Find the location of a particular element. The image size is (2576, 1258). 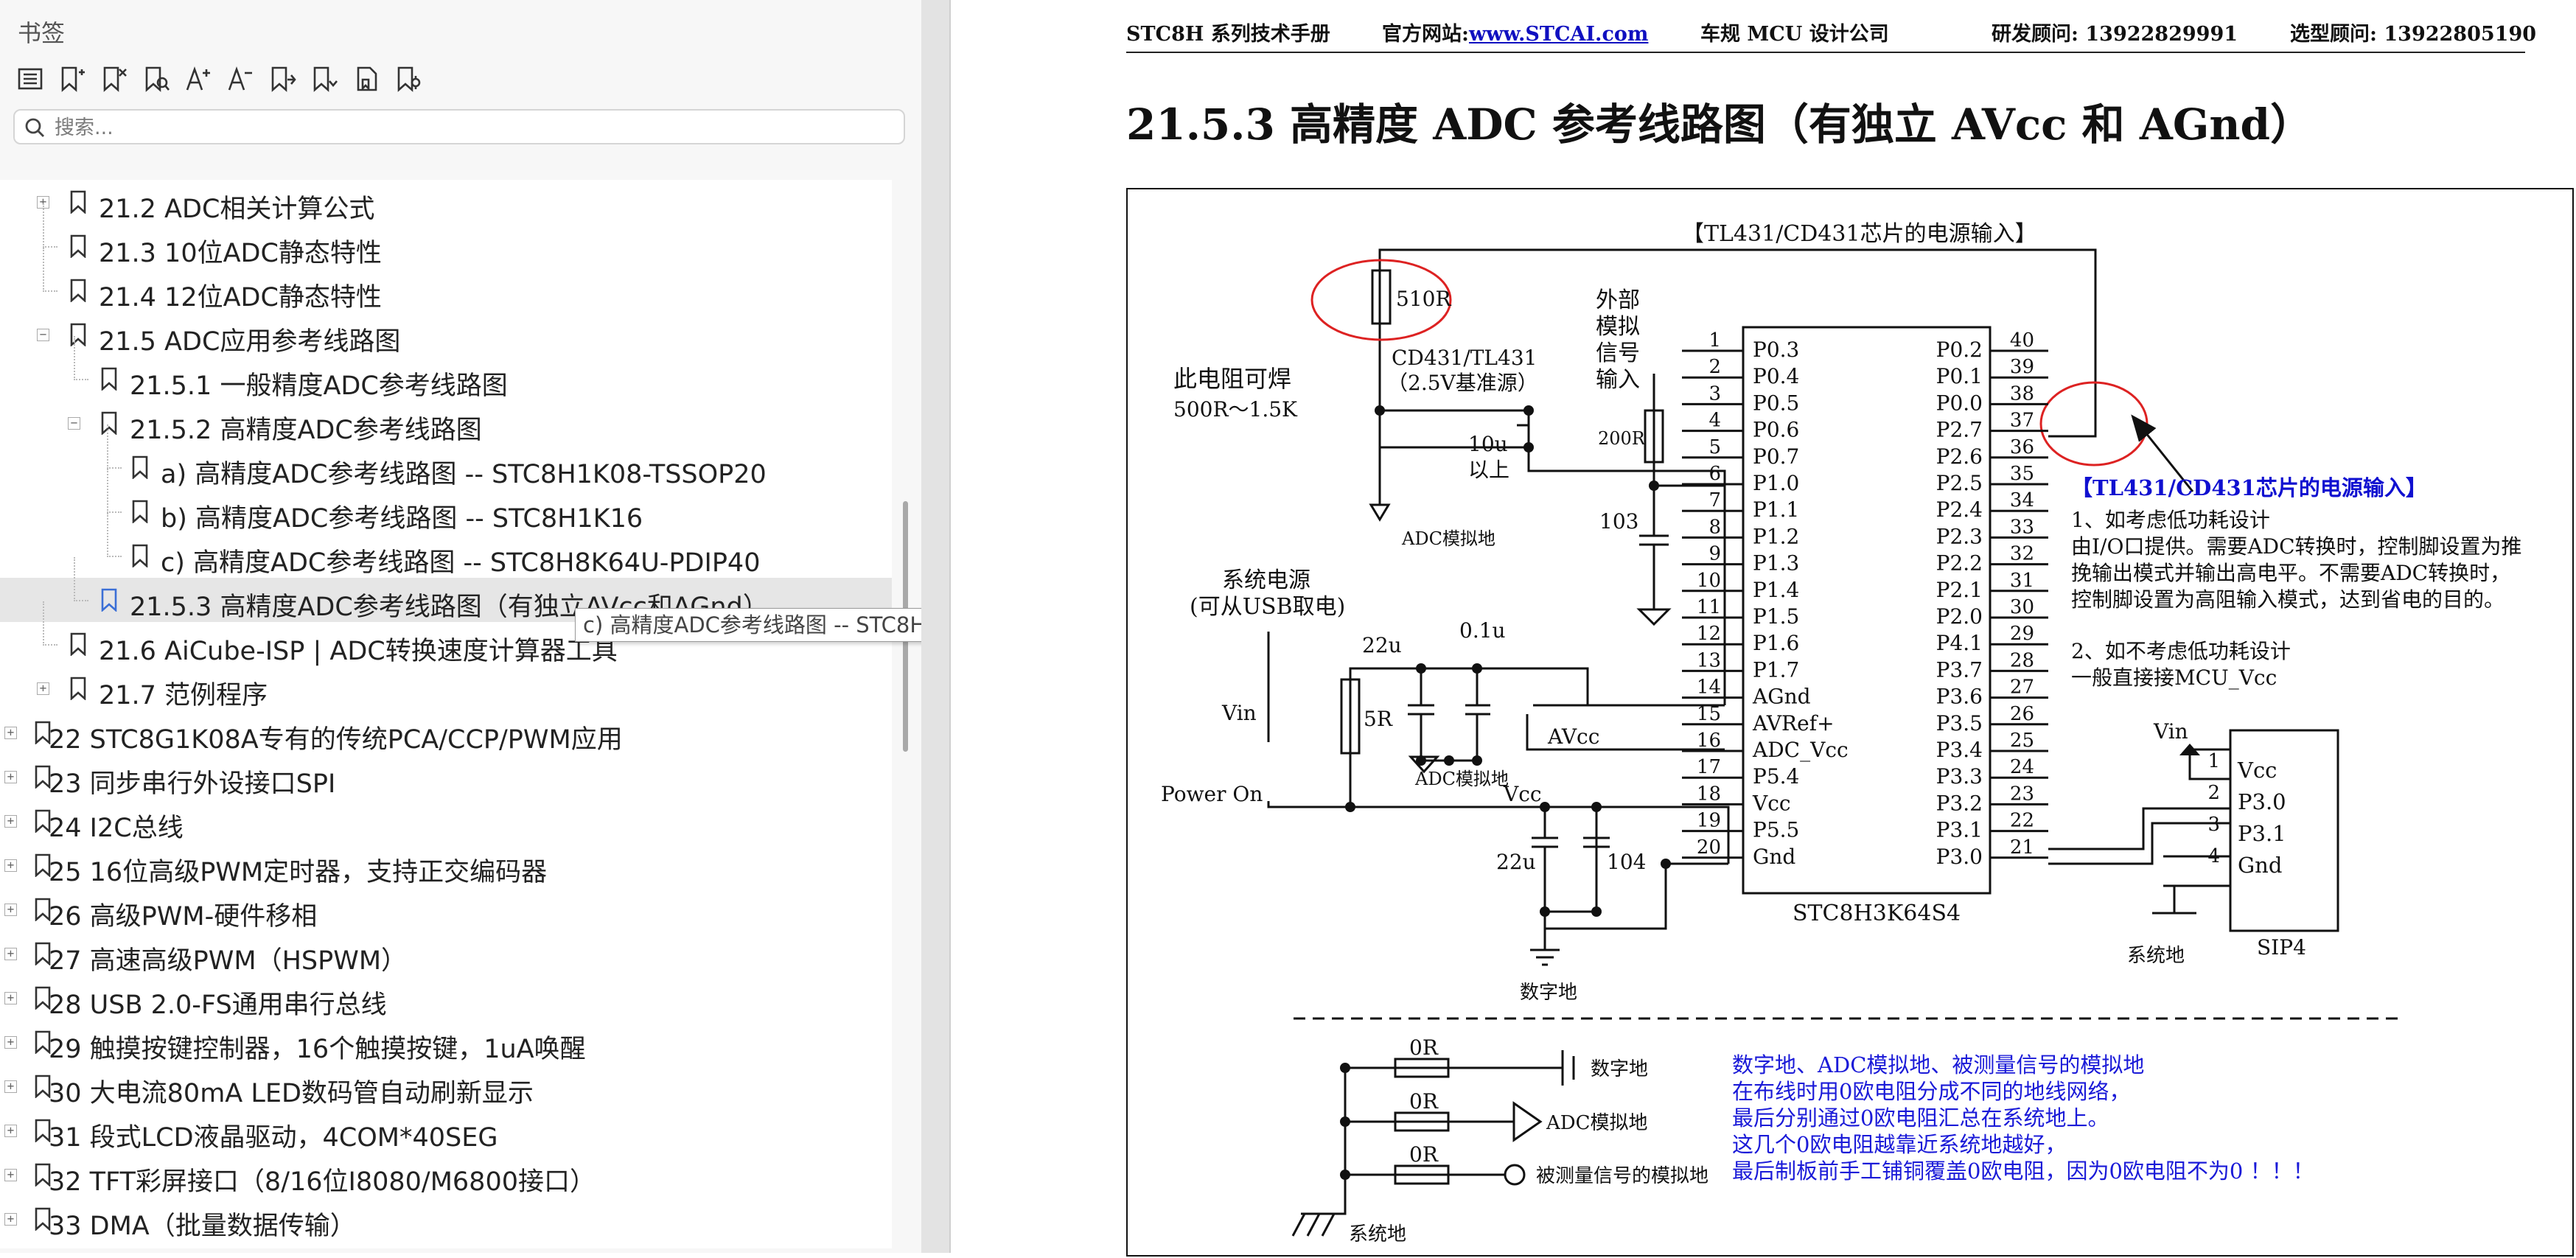

chip-name: STC8H3K64S4 is located at coordinates (1877, 913).